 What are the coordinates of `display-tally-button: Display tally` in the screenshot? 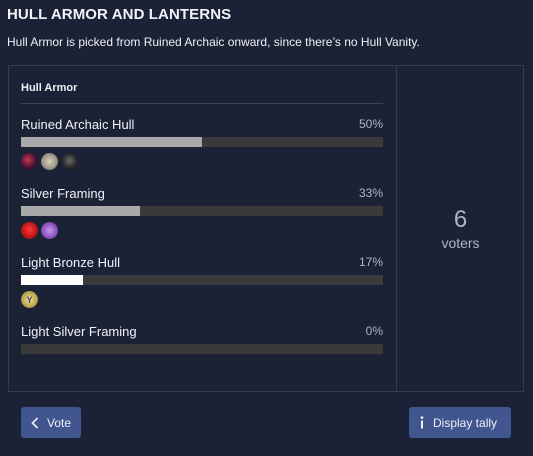 It's located at (460, 422).